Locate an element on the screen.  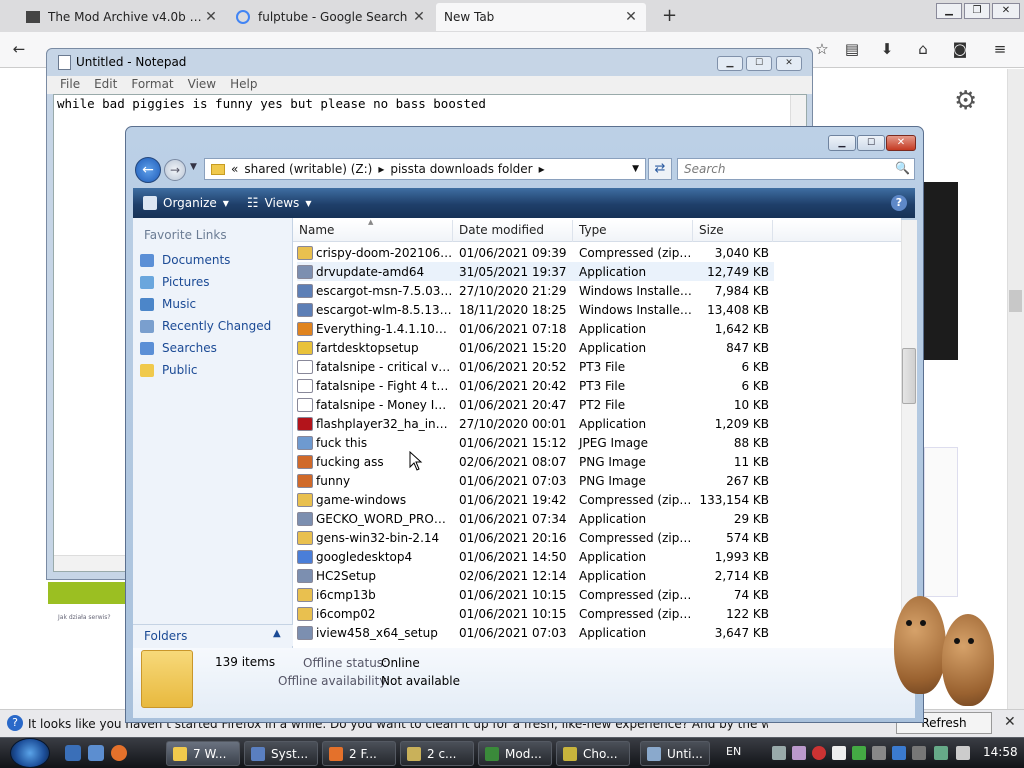
nav-item-music: Music is located at coordinates (168, 304).